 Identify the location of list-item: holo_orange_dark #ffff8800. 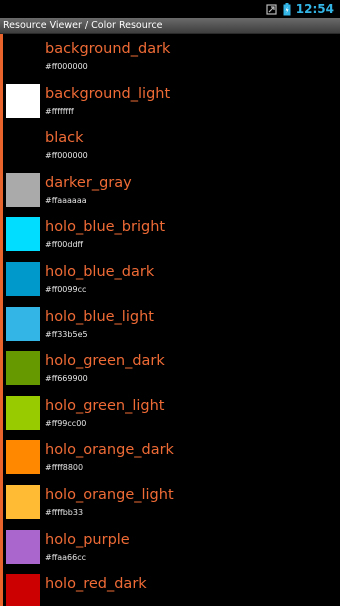
(170, 457).